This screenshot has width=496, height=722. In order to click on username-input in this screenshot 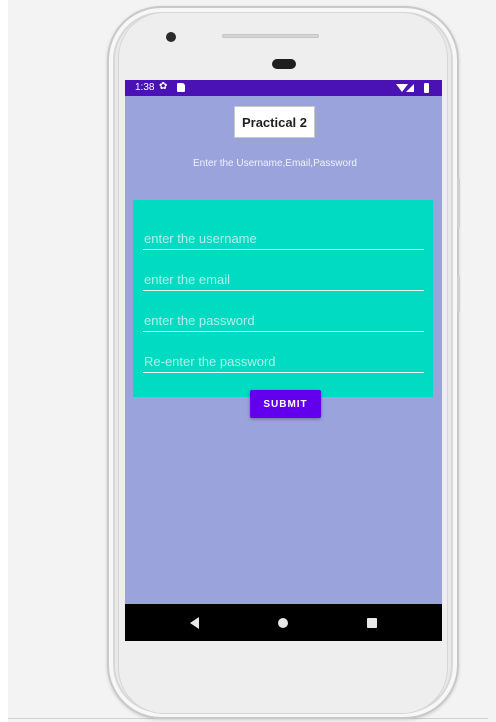, I will do `click(283, 238)`.